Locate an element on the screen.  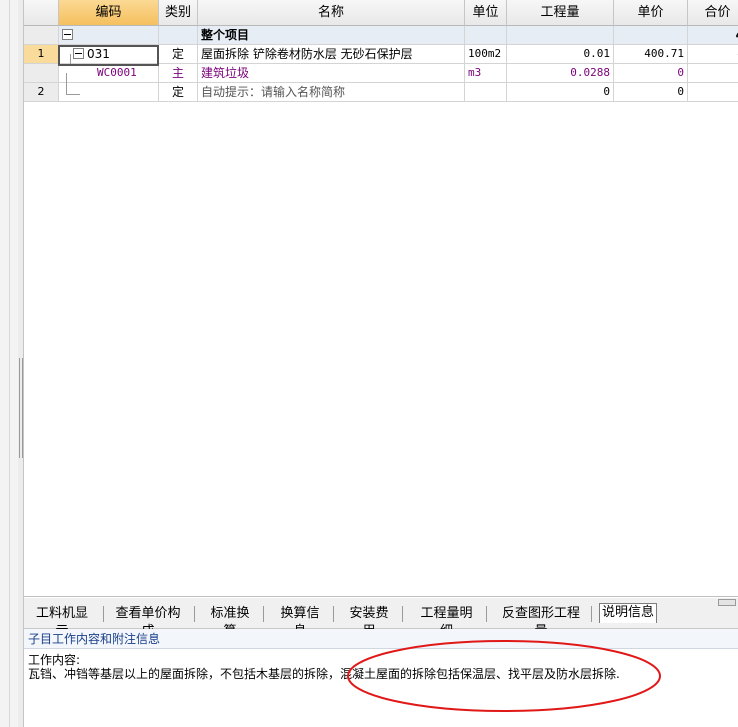
row-number is located at coordinates (41, 73).